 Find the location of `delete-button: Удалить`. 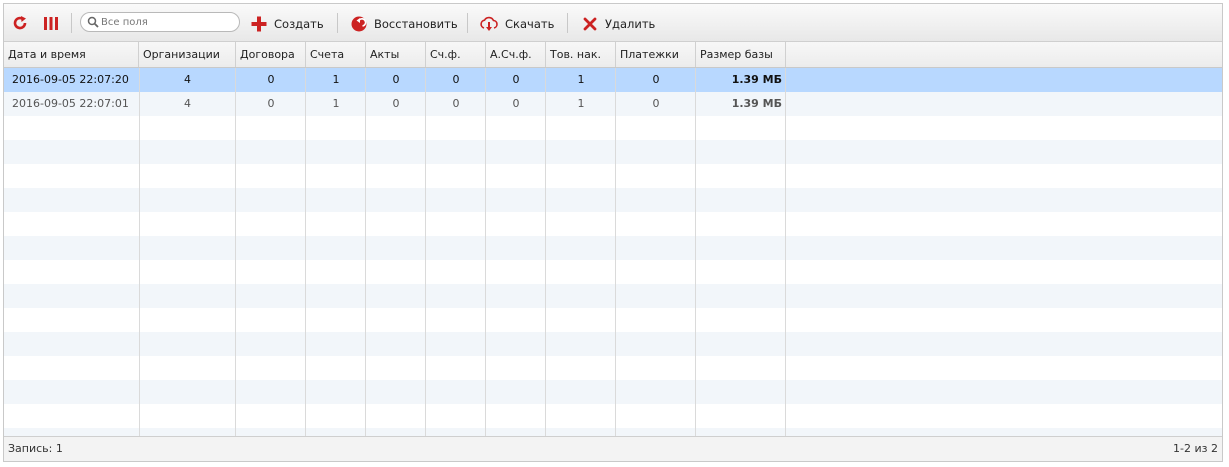

delete-button: Удалить is located at coordinates (618, 24).